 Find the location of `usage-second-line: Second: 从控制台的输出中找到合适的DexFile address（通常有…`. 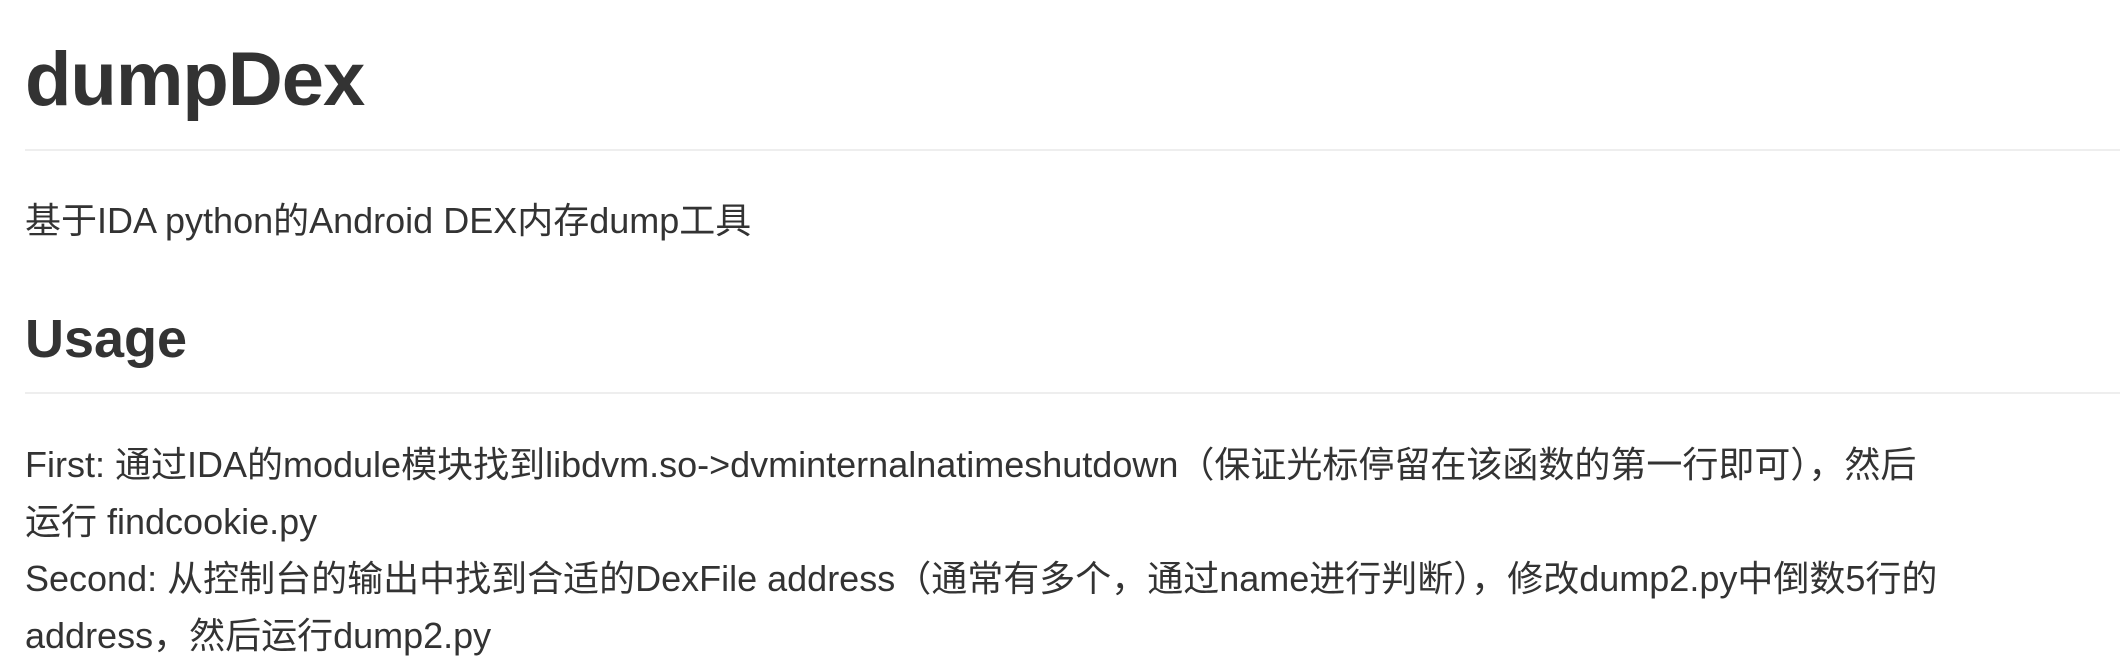

usage-second-line: Second: 从控制台的输出中找到合适的DexFile address（通常有… is located at coordinates (981, 578).